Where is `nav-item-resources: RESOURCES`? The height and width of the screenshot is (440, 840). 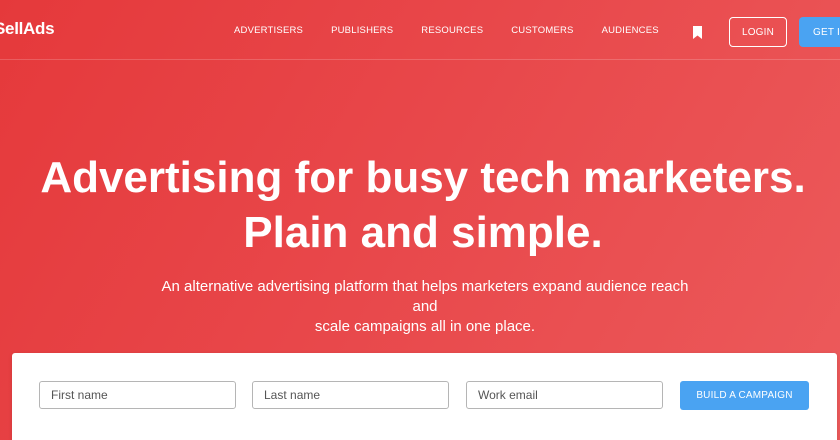 nav-item-resources: RESOURCES is located at coordinates (452, 30).